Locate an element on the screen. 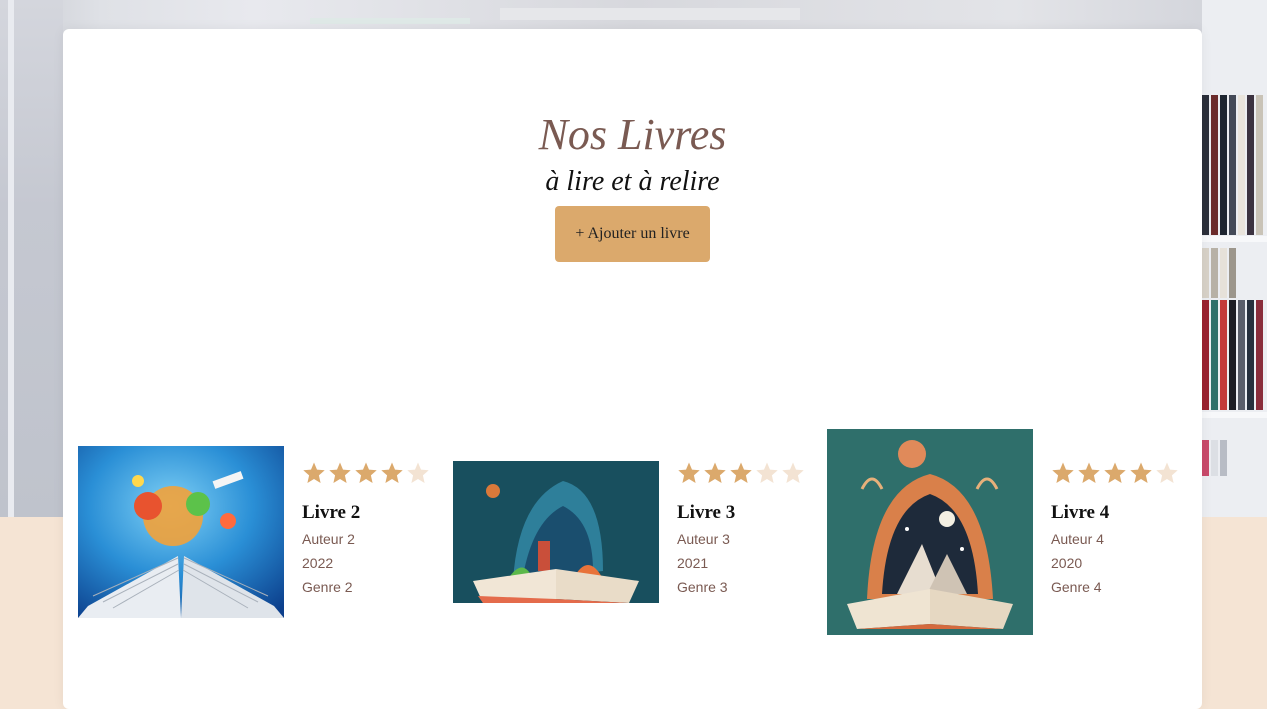 The height and width of the screenshot is (709, 1267). book-genre: Genre 3 is located at coordinates (702, 587).